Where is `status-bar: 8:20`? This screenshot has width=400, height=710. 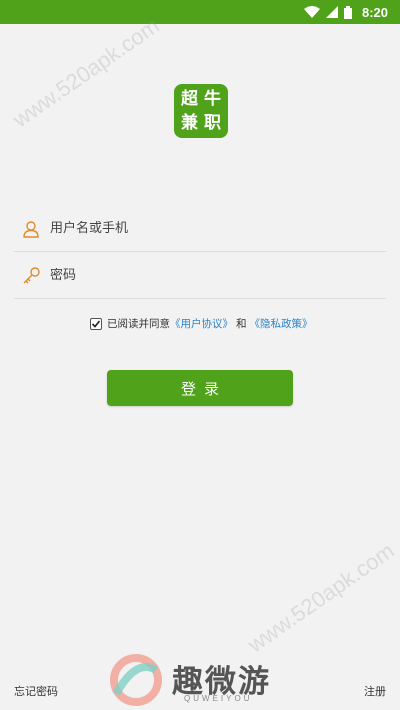
status-bar: 8:20 is located at coordinates (200, 12).